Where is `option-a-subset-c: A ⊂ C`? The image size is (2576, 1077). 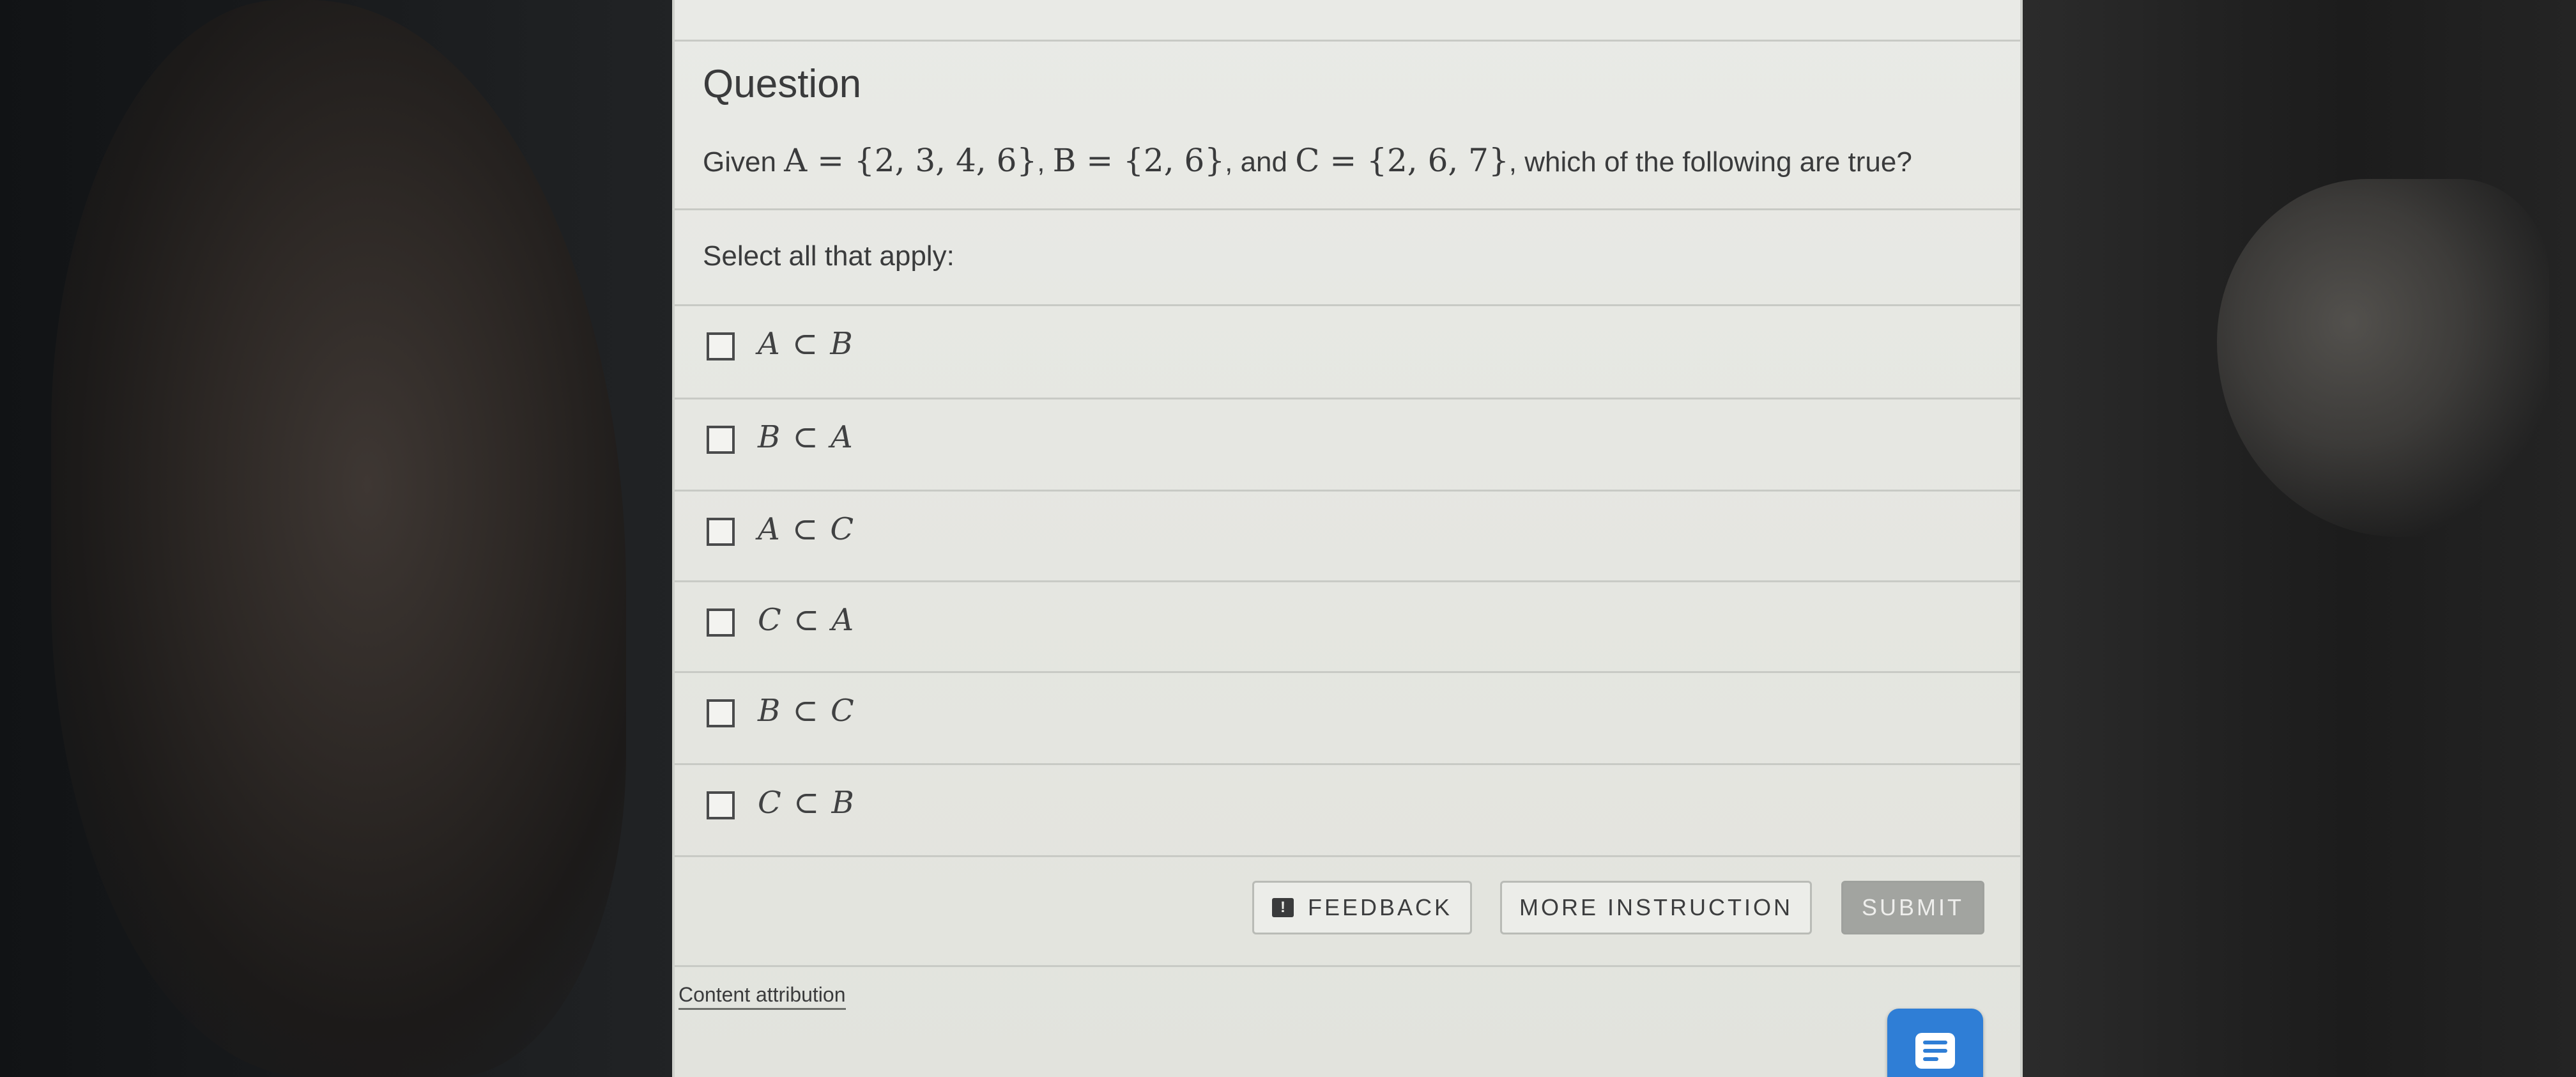 option-a-subset-c: A ⊂ C is located at coordinates (1347, 535).